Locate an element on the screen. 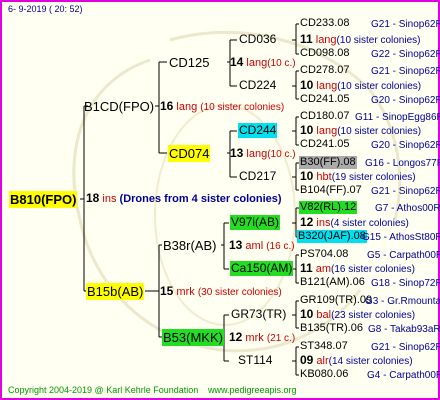 The image size is (440, 400). queen-cd125: CD125 is located at coordinates (189, 62).